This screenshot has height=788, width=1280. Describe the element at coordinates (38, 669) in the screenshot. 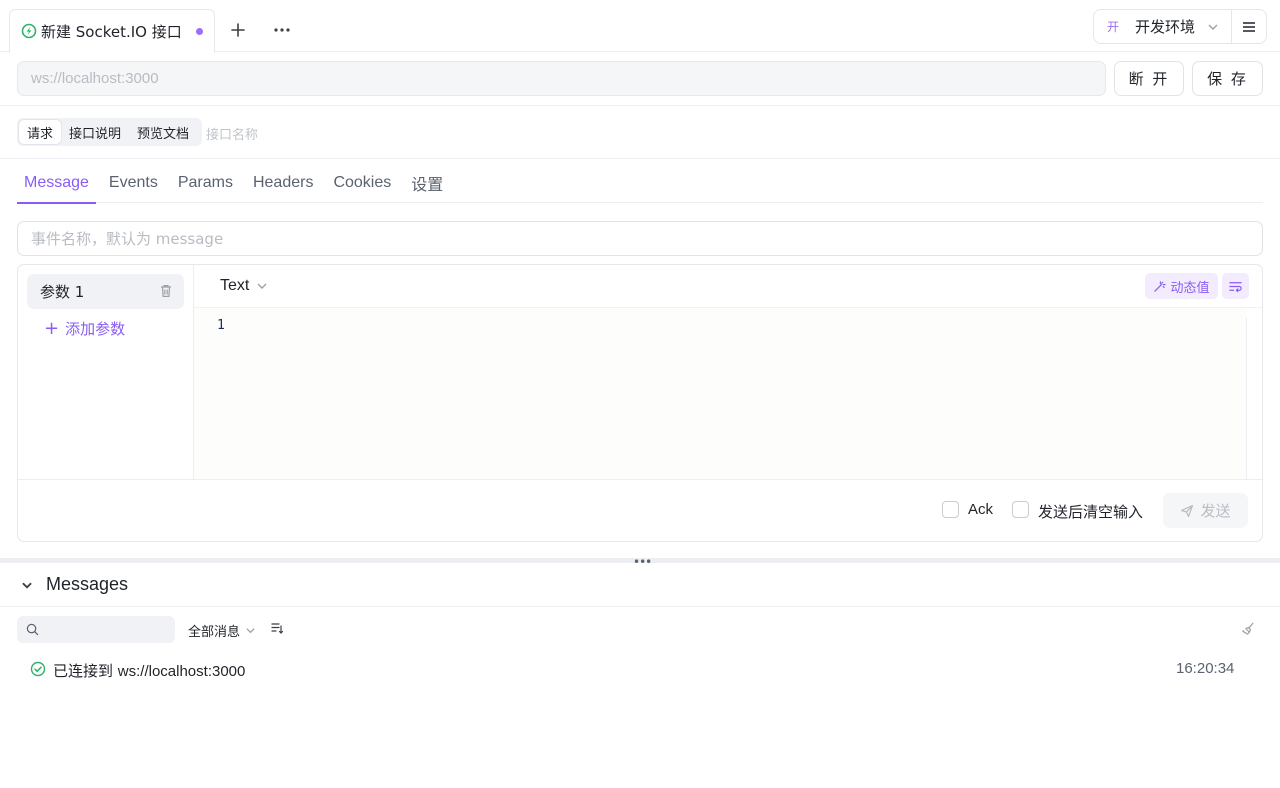

I see `check-circle-icon` at that location.